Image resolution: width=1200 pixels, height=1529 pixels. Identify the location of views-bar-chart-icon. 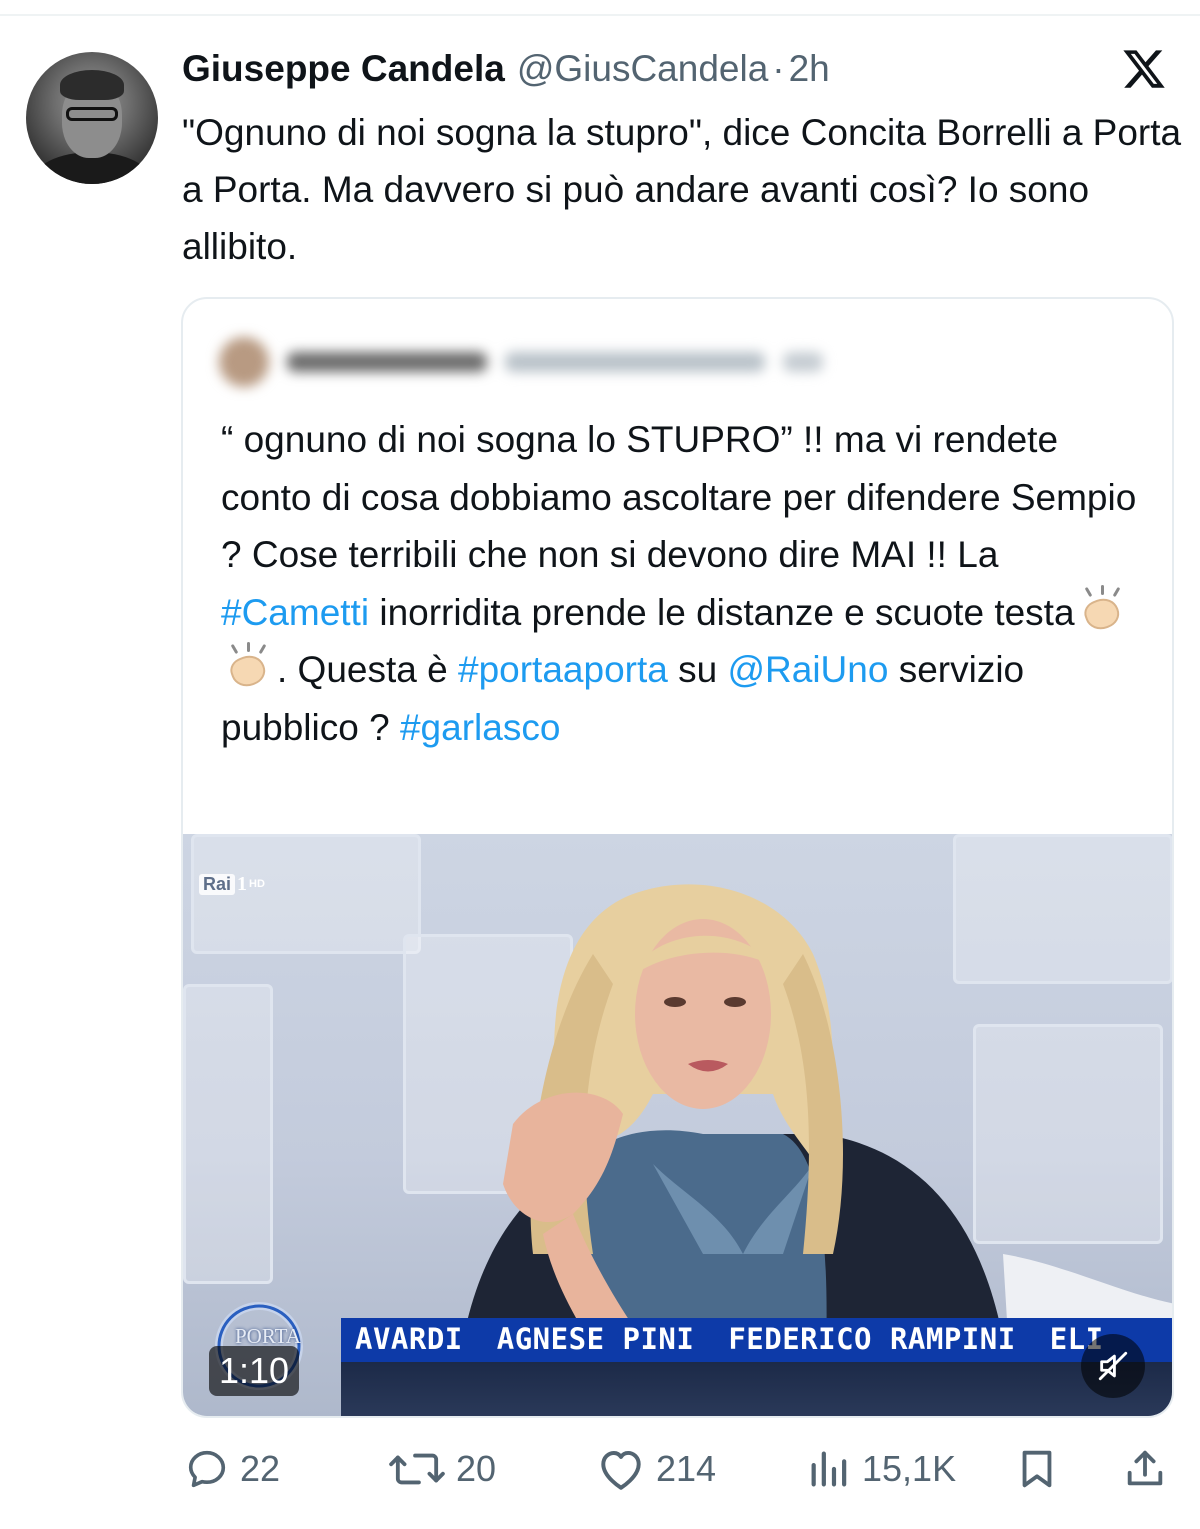
(829, 1469).